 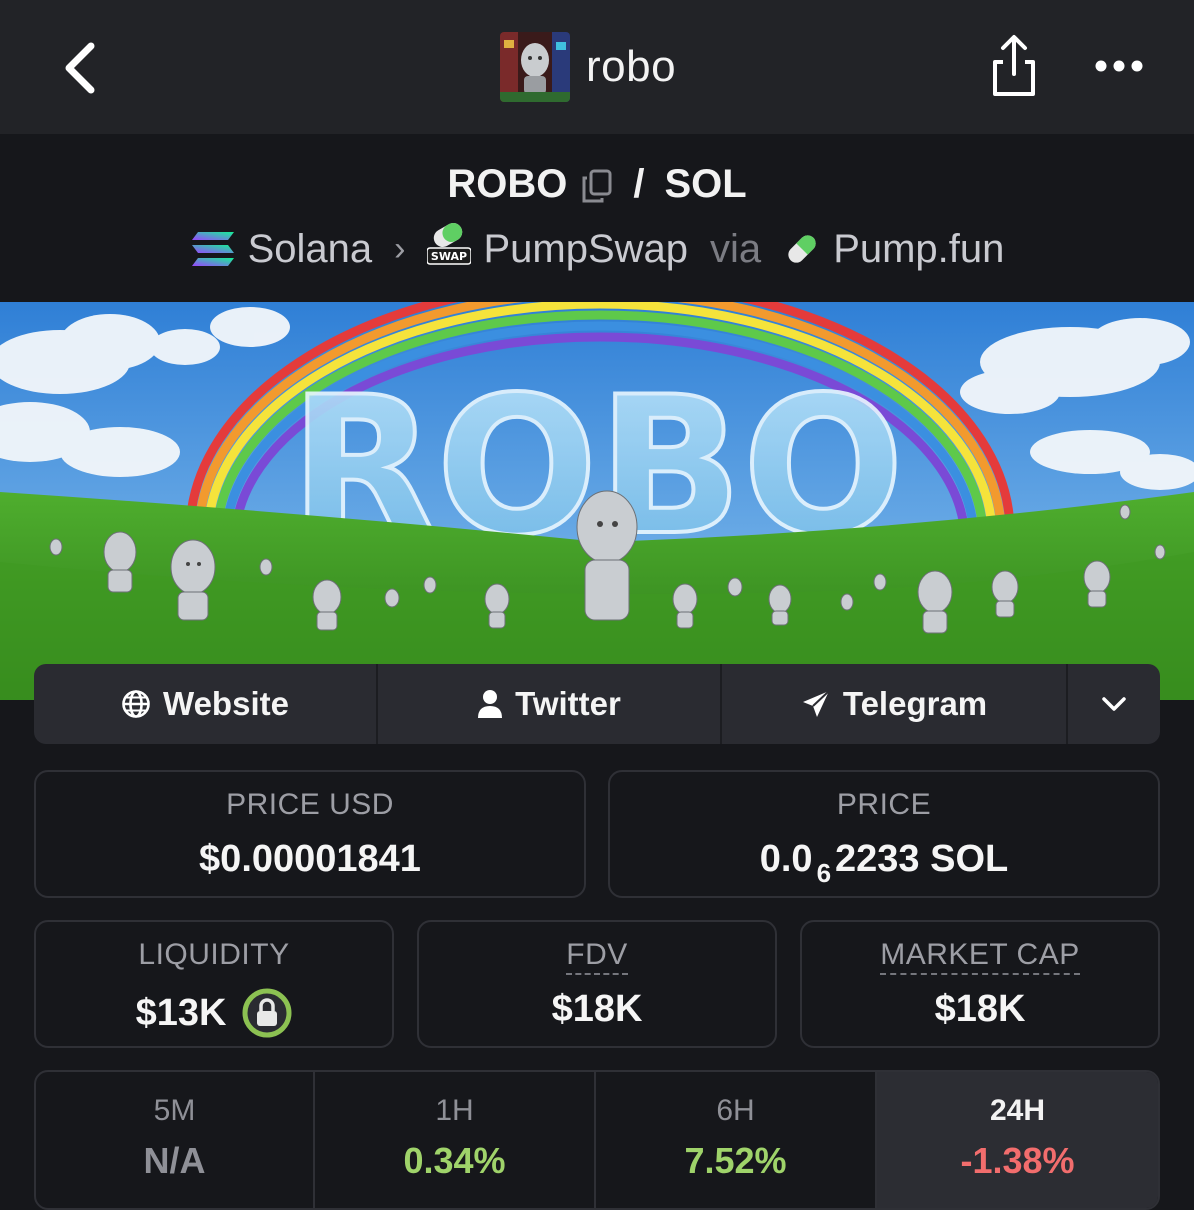 I want to click on liquidity-value: $13K, so click(x=181, y=1012).